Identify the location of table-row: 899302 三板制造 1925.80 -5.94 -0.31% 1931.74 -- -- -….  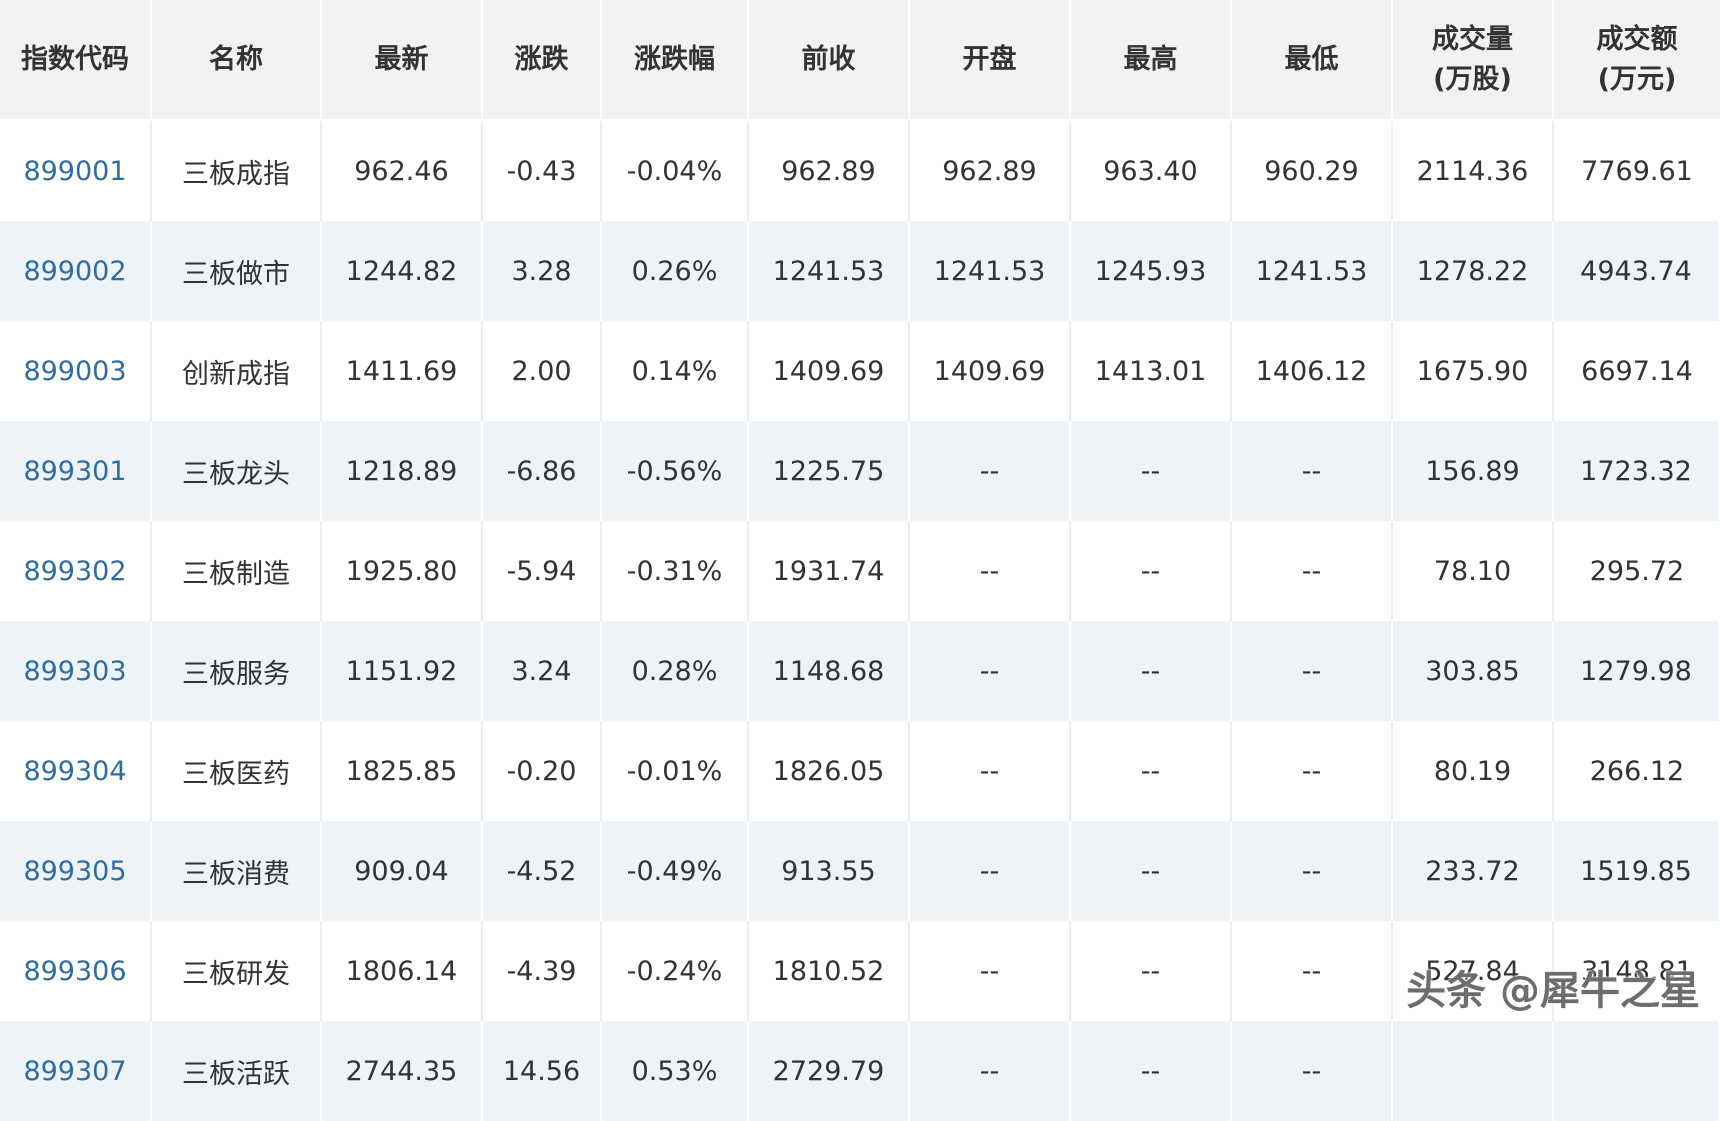
(860, 571).